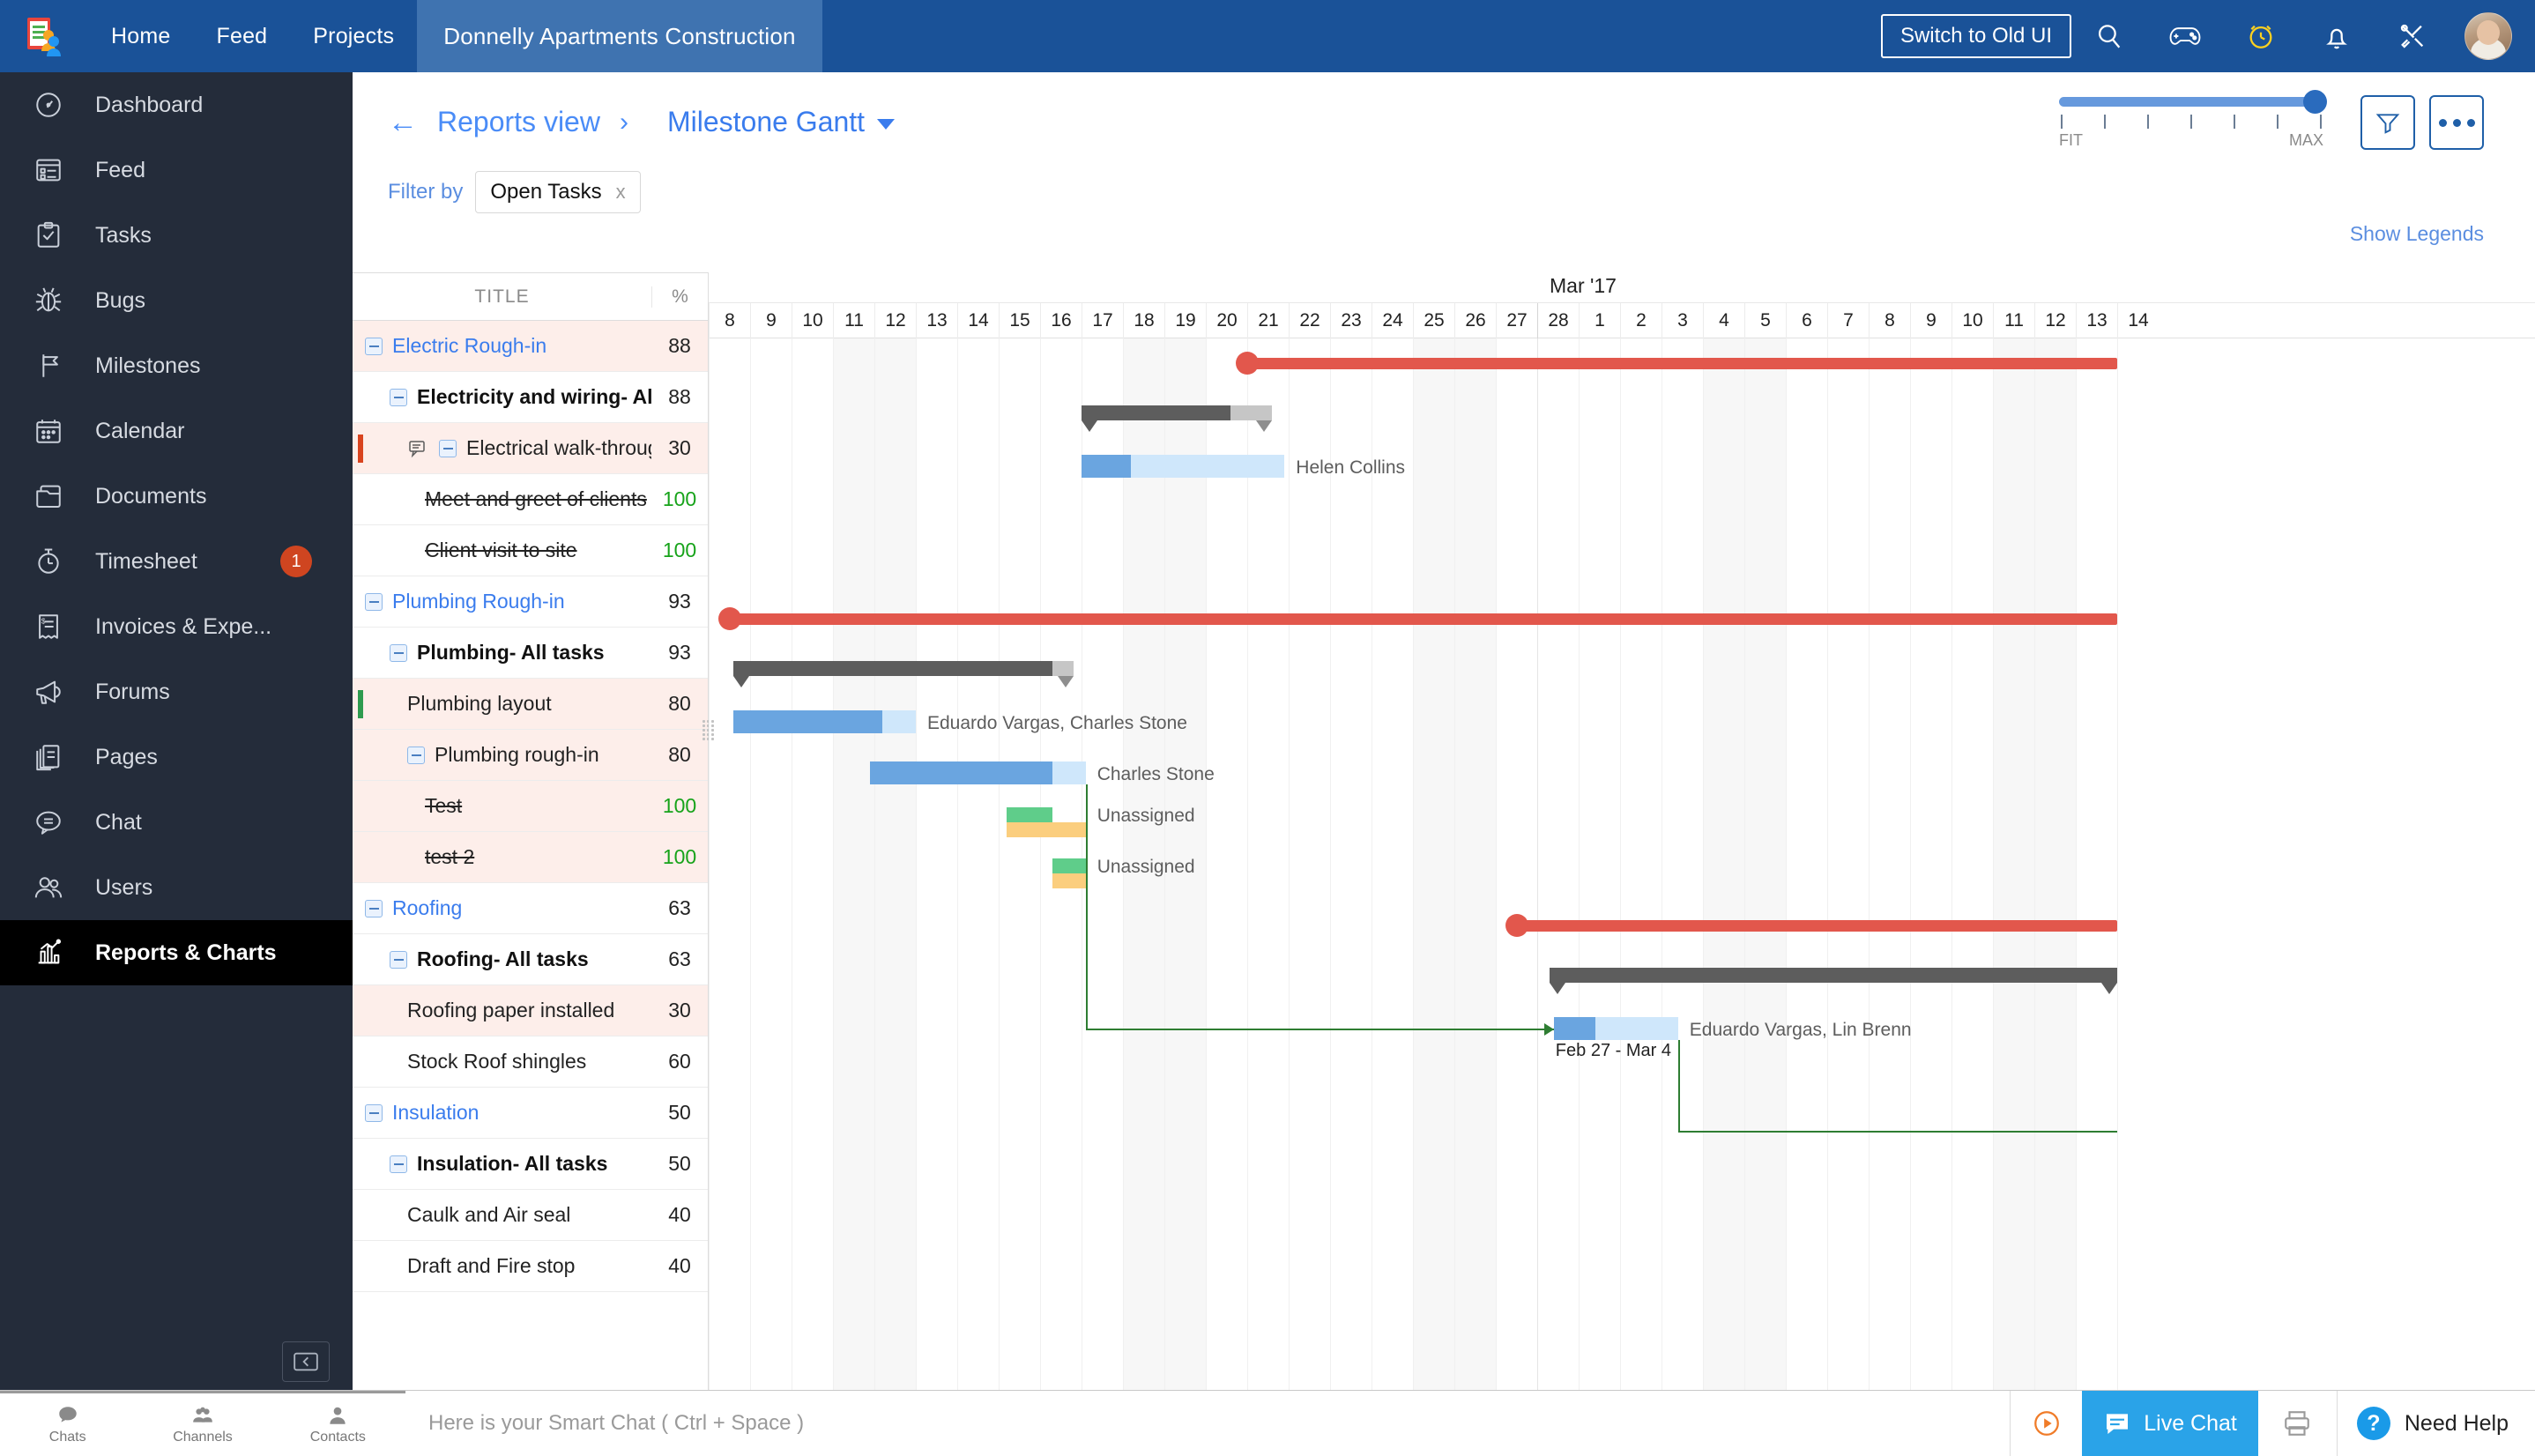 The image size is (2535, 1456). What do you see at coordinates (2456, 122) in the screenshot?
I see `more-options-button` at bounding box center [2456, 122].